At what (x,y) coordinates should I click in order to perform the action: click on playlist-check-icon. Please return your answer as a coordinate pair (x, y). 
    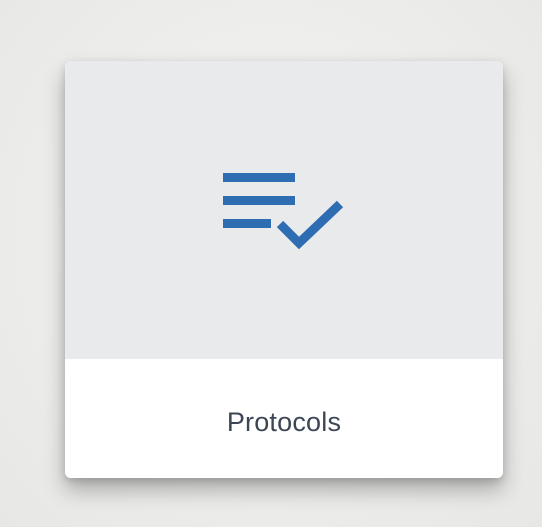
    Looking at the image, I should click on (283, 211).